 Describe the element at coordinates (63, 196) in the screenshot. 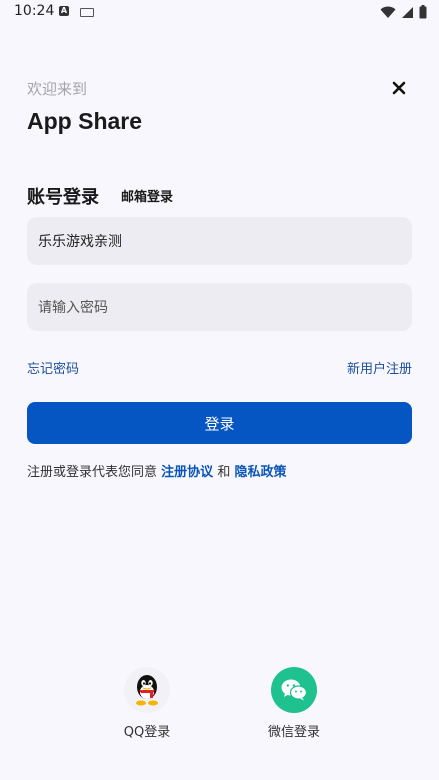

I see `tab-account-login: 账号登录` at that location.